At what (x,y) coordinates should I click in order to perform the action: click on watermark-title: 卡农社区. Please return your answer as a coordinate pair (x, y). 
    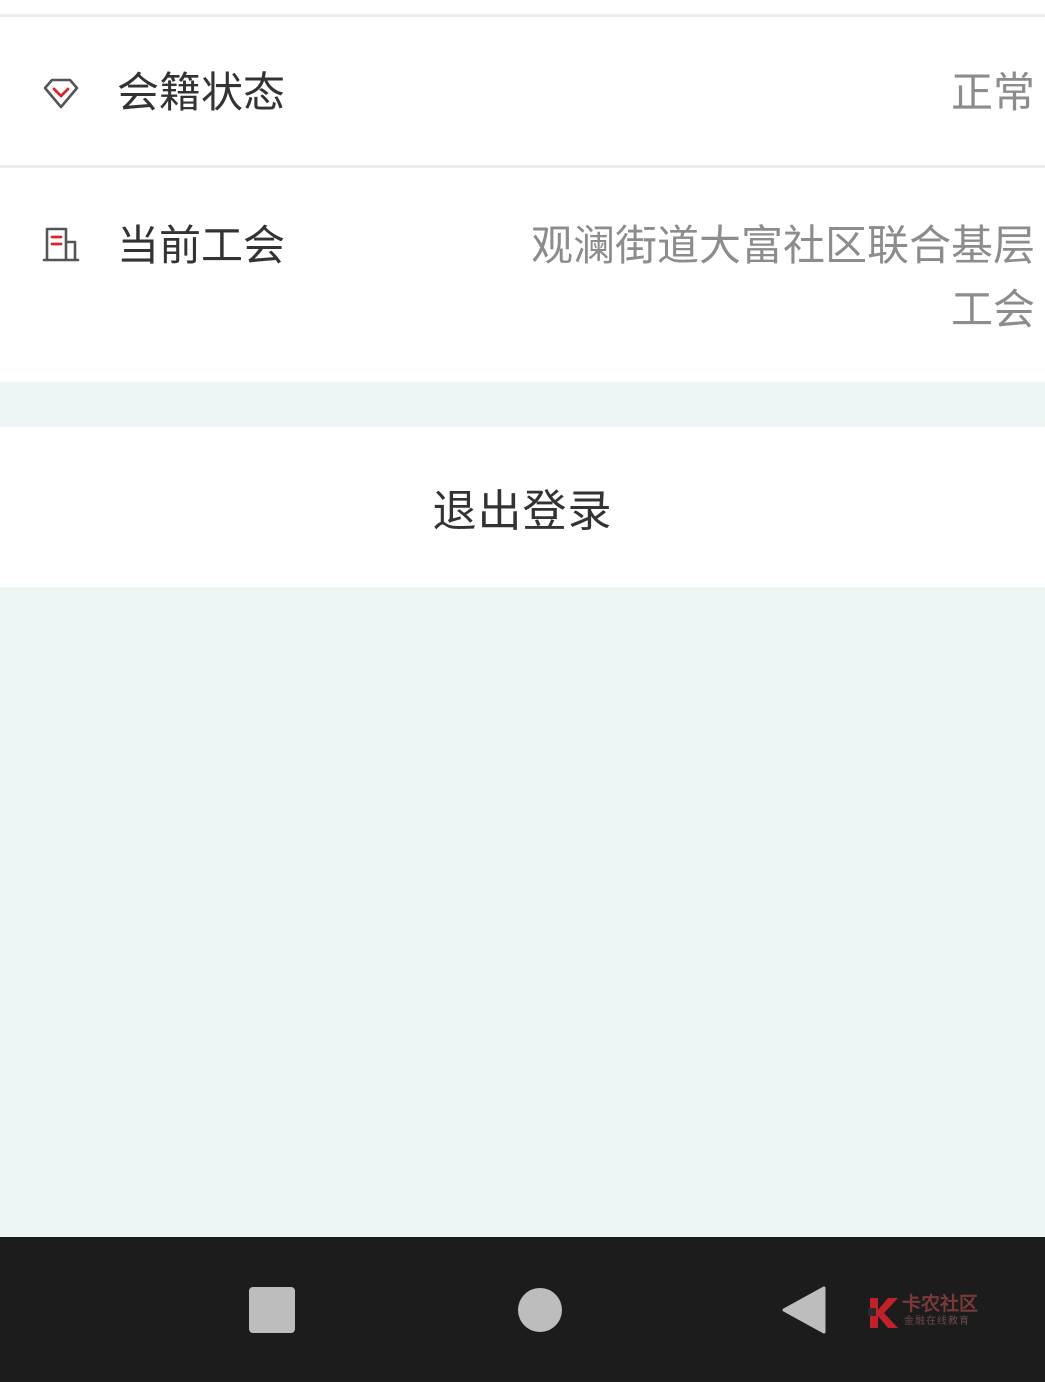
    Looking at the image, I should click on (940, 1304).